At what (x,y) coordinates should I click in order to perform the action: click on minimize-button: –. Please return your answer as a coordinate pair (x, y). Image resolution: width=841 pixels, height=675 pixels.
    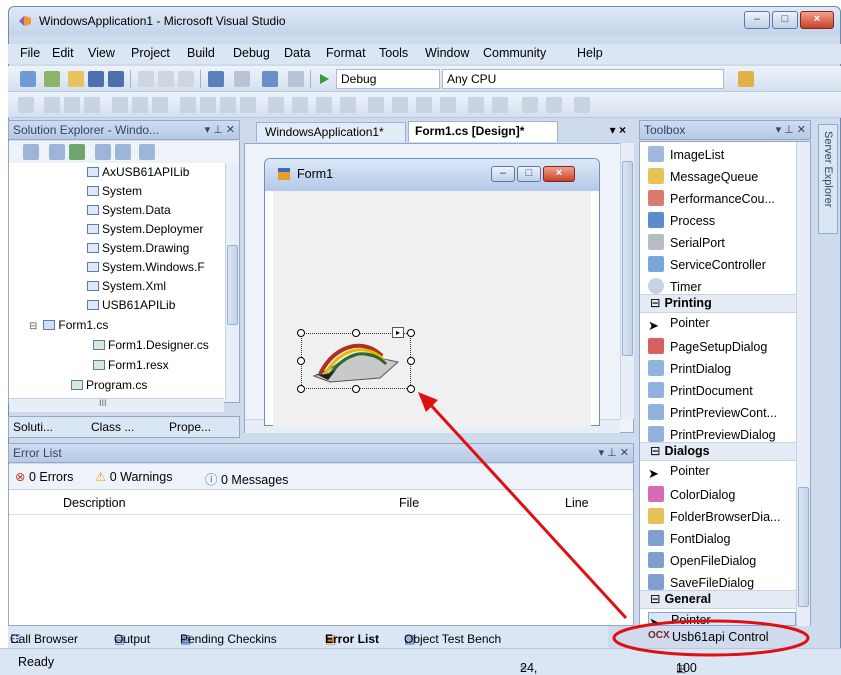
    Looking at the image, I should click on (757, 20).